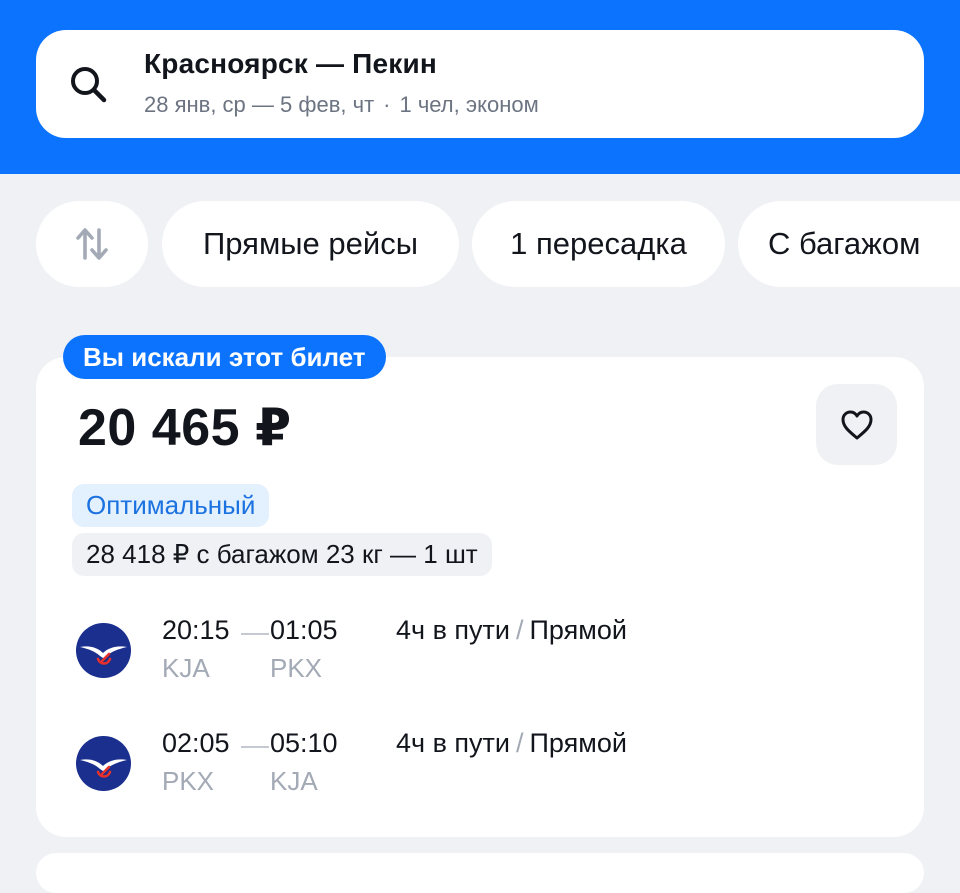 The width and height of the screenshot is (960, 893). Describe the element at coordinates (171, 505) in the screenshot. I see `optimal-tag: Оптимальный` at that location.